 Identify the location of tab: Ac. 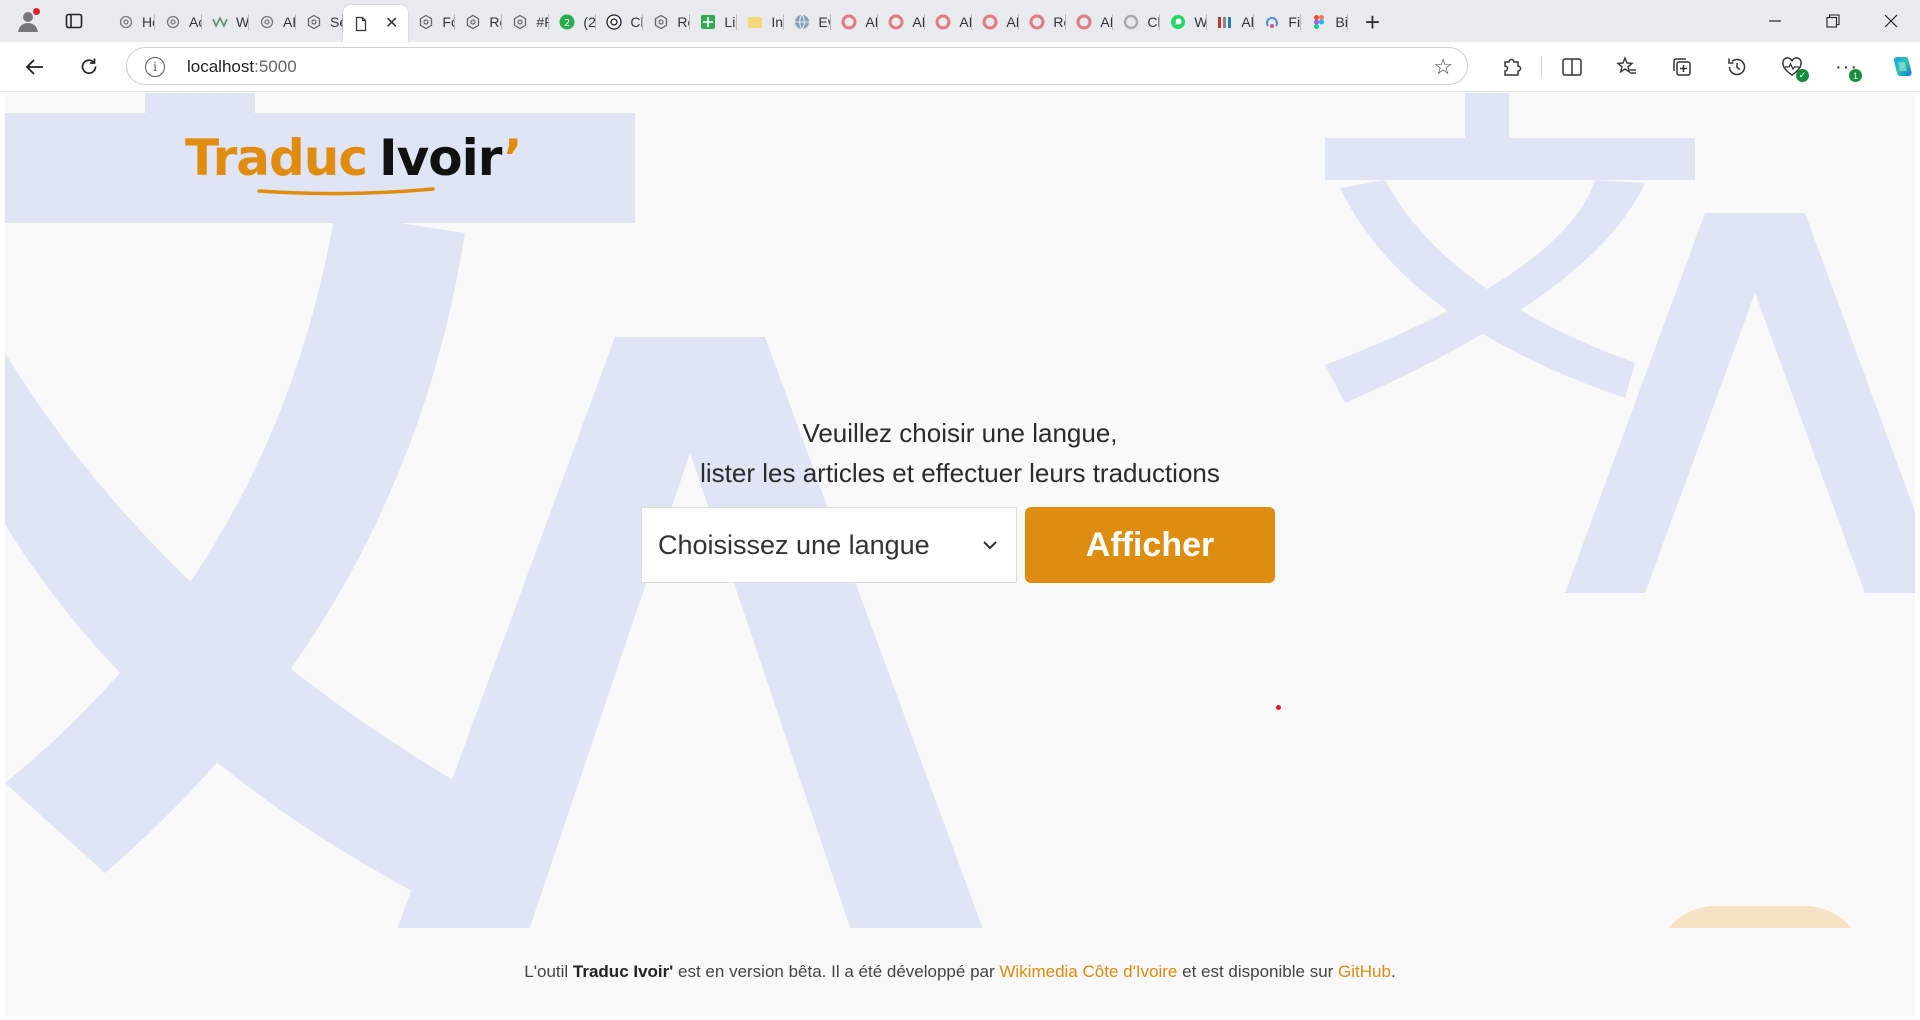
(178, 22).